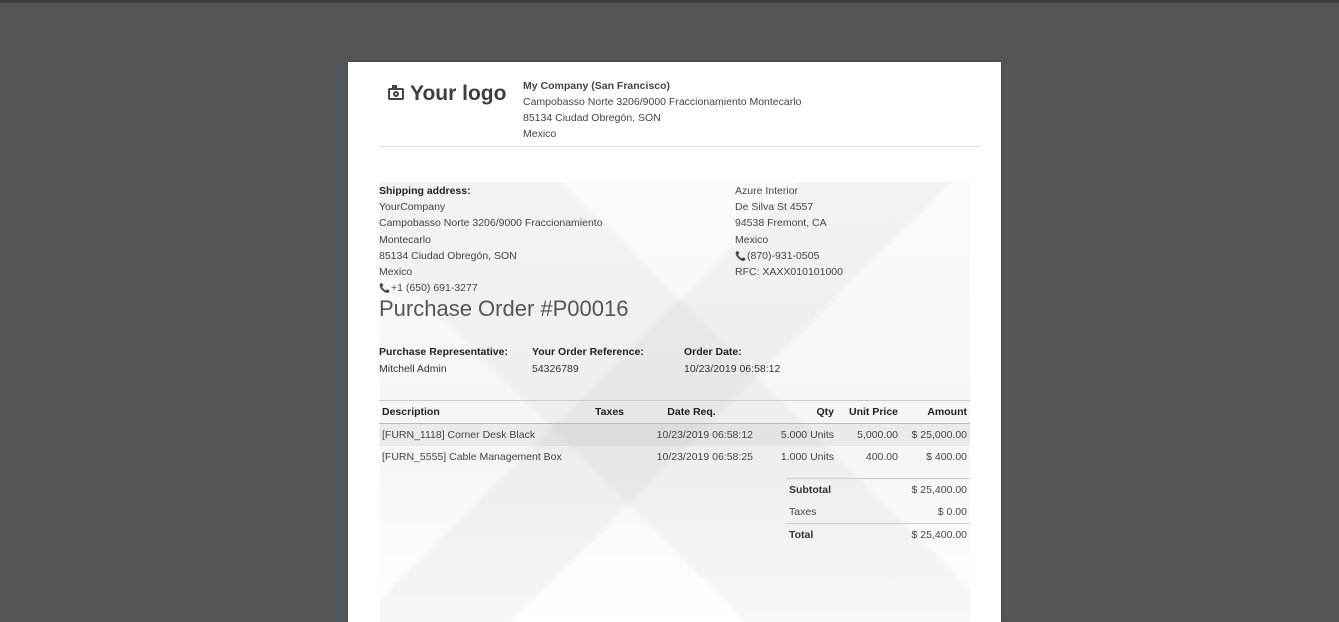  What do you see at coordinates (952, 512) in the screenshot?
I see `taxes-value: $ 0.00` at bounding box center [952, 512].